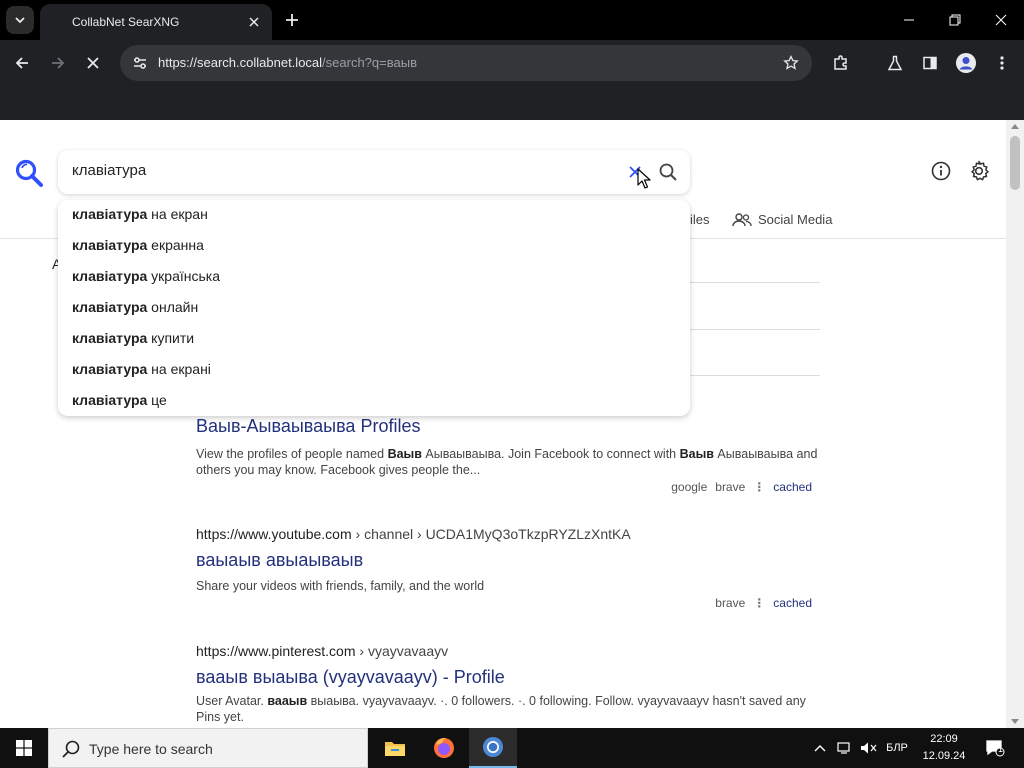 The height and width of the screenshot is (768, 1024). I want to click on result-engines: google brave ⋮ cached, so click(741, 487).